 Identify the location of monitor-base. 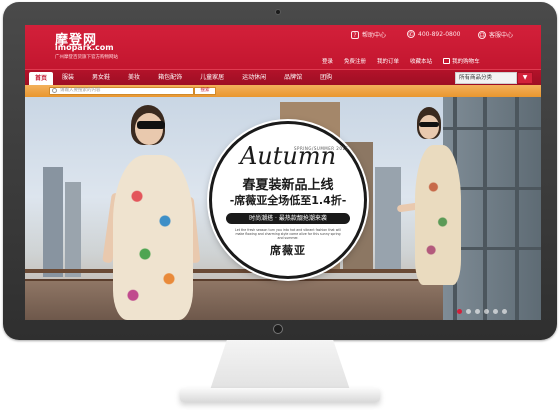
(280, 395).